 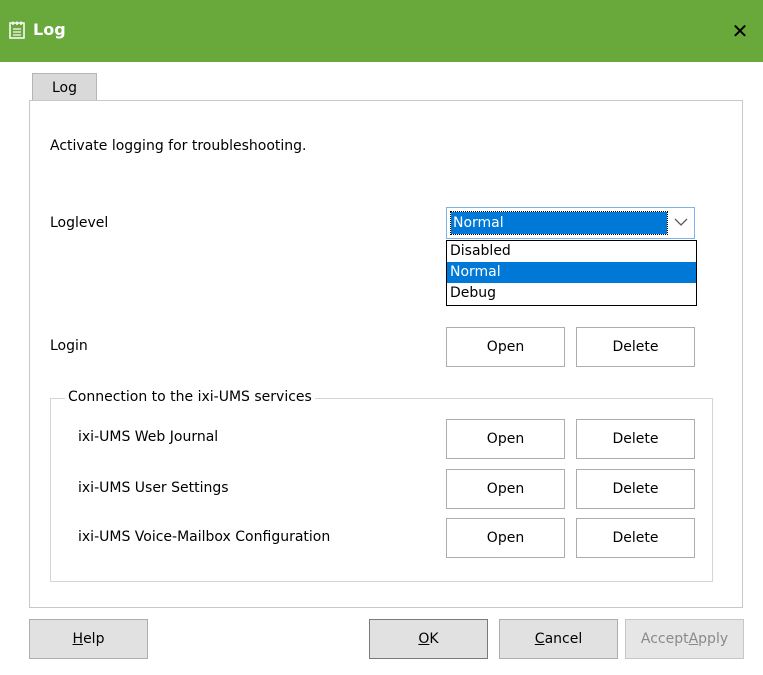 I want to click on help-label-rest: elp, so click(x=94, y=639).